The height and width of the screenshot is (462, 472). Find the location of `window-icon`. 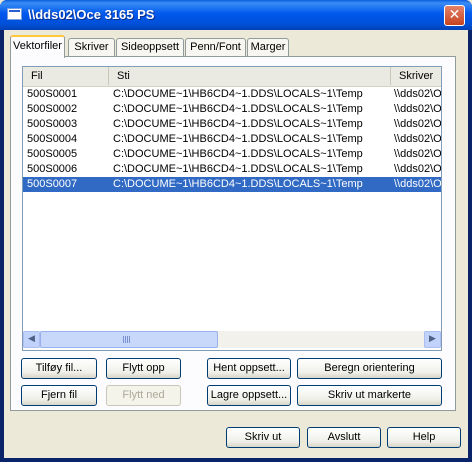

window-icon is located at coordinates (14, 14).